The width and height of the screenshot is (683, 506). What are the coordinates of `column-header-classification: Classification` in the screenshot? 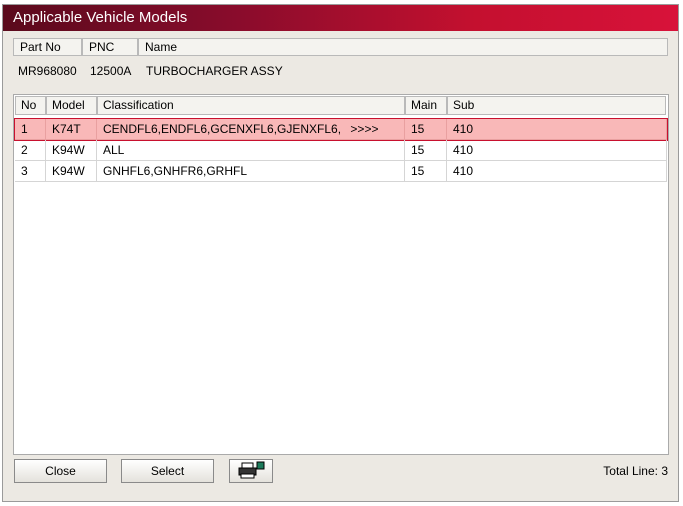 It's located at (251, 105).